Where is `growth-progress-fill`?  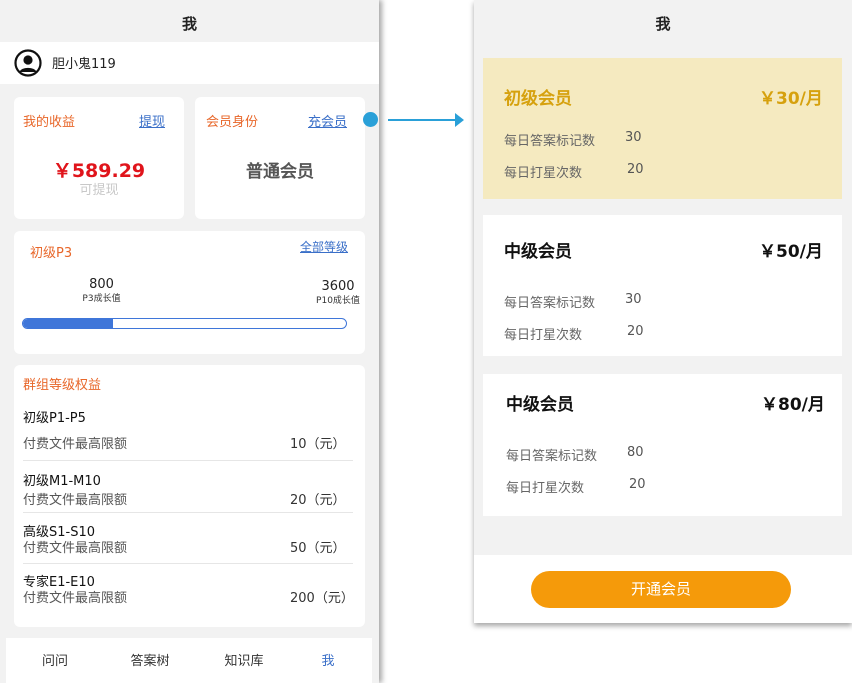 growth-progress-fill is located at coordinates (68, 323).